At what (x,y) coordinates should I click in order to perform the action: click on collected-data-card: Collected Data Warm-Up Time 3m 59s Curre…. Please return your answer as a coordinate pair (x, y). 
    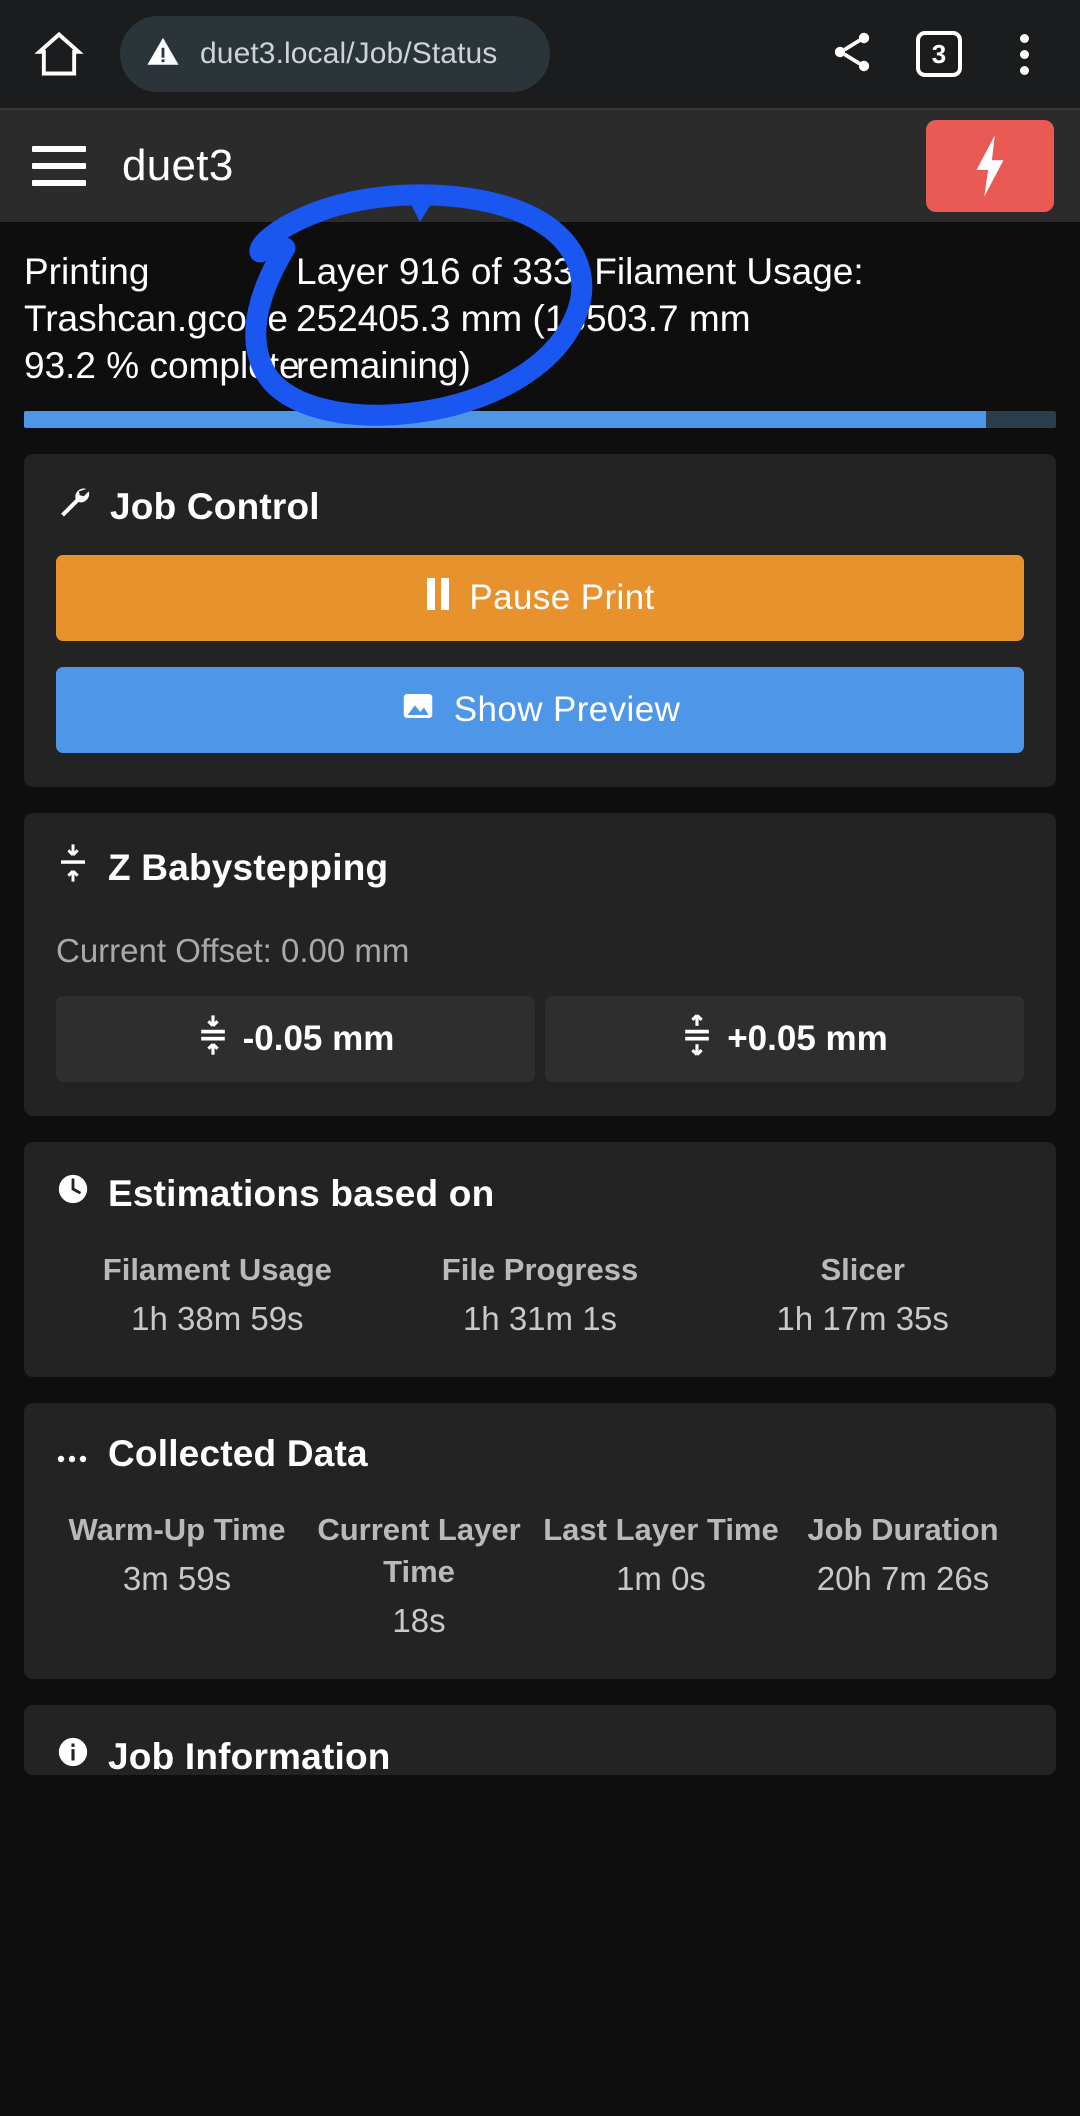
    Looking at the image, I should click on (540, 1541).